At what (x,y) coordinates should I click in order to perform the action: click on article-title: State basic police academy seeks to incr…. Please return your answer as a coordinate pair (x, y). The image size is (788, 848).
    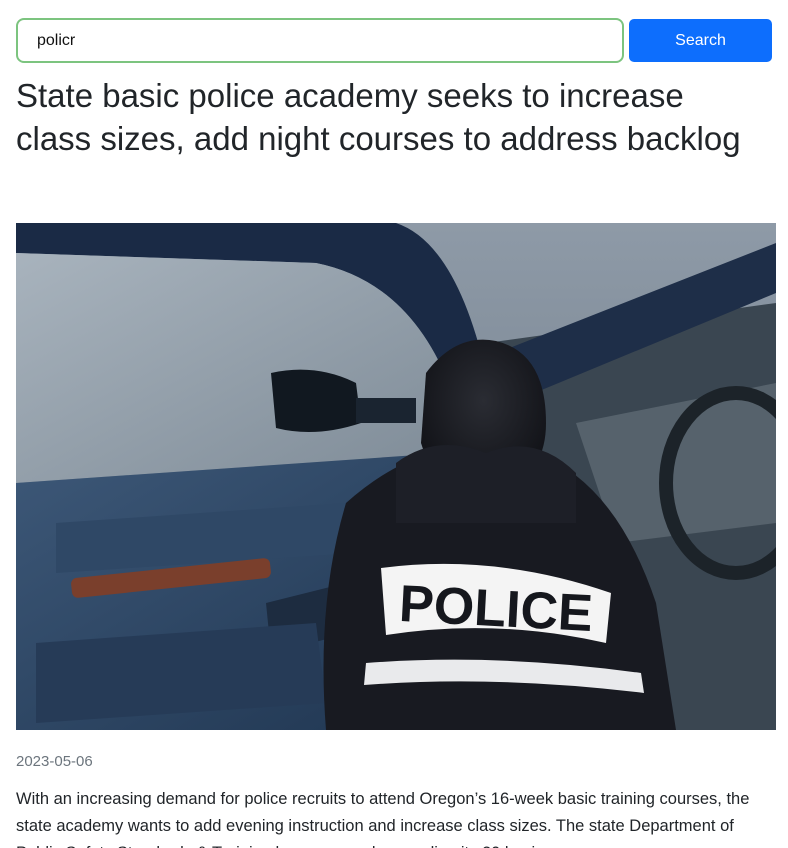
    Looking at the image, I should click on (378, 117).